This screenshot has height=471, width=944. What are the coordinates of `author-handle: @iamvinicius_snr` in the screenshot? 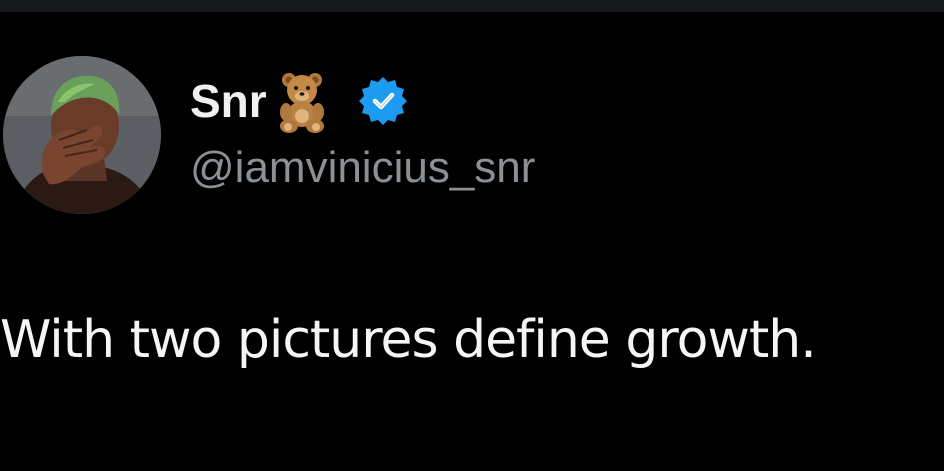 It's located at (362, 168).